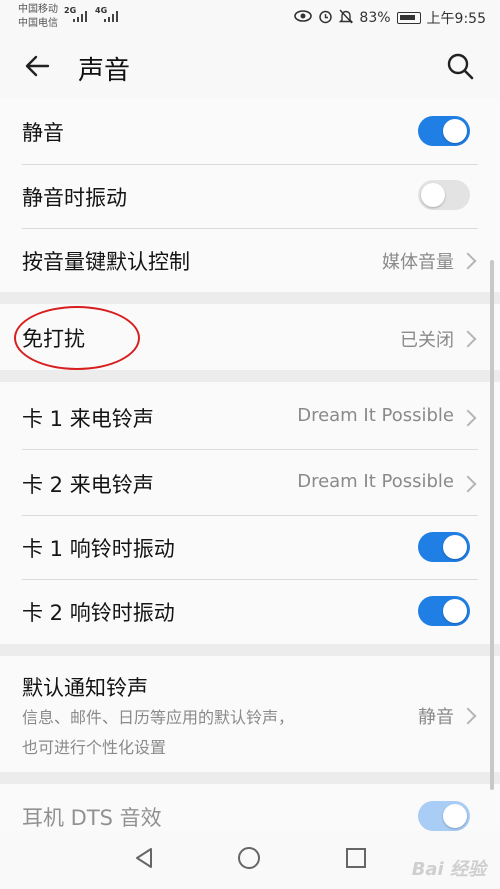 This screenshot has height=889, width=500. Describe the element at coordinates (460, 66) in the screenshot. I see `search-icon` at that location.